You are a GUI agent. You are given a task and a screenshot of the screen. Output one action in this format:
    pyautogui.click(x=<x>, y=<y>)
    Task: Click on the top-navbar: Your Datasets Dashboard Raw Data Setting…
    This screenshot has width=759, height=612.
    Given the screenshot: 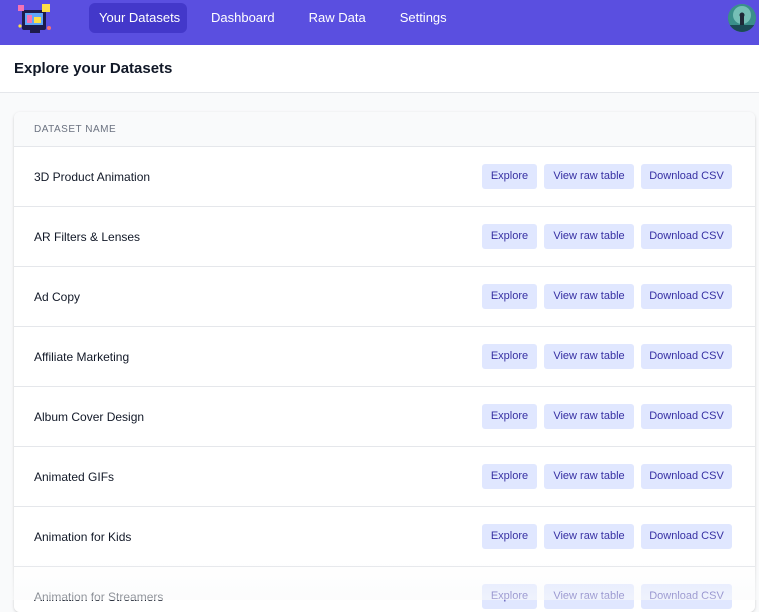 What is the action you would take?
    pyautogui.click(x=379, y=22)
    